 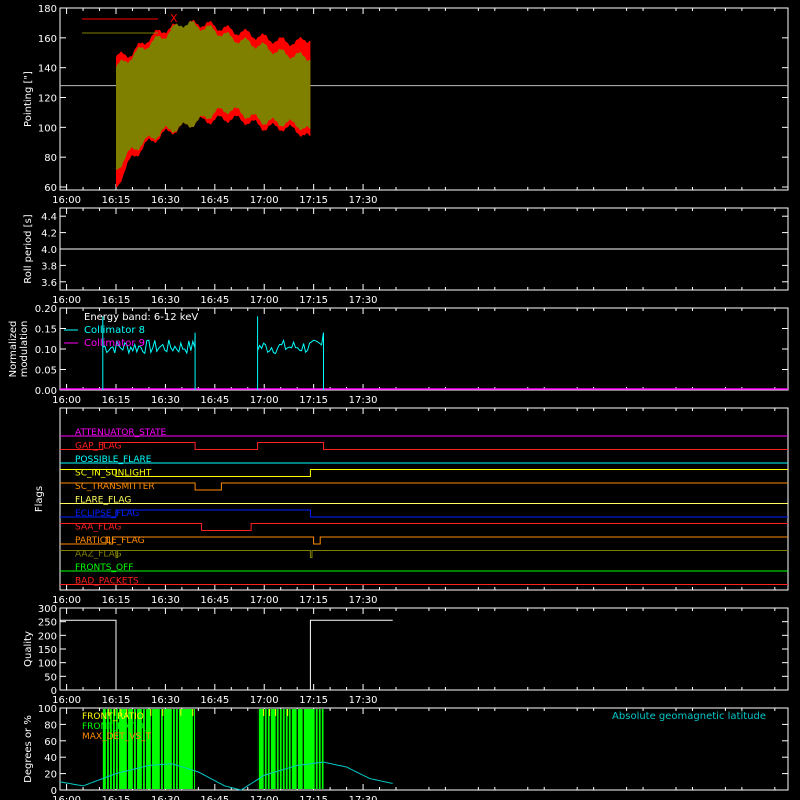 I want to click on degrees-ytick-label: 60, so click(x=50, y=742).